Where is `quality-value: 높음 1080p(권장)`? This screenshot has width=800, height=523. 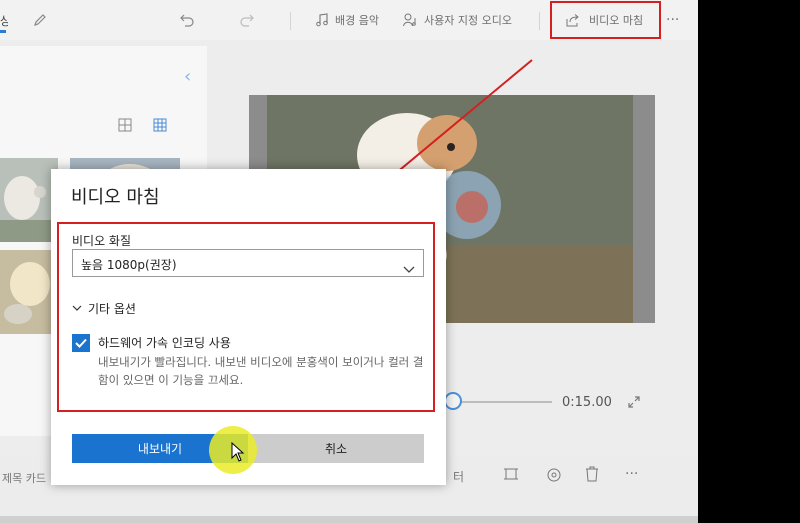
quality-value: 높음 1080p(권장) is located at coordinates (129, 265).